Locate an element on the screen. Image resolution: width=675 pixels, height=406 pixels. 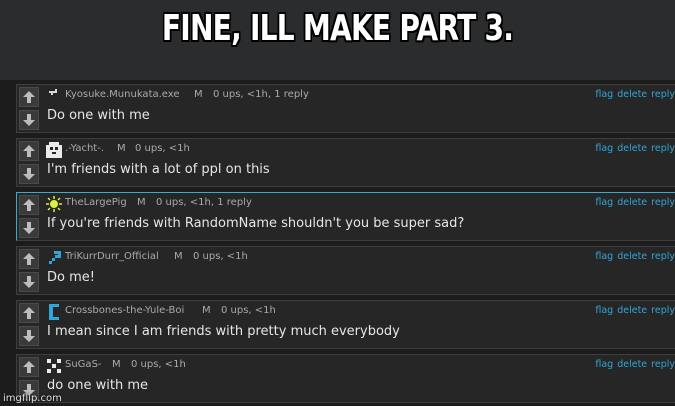
username-link: TheLargePig is located at coordinates (96, 202).